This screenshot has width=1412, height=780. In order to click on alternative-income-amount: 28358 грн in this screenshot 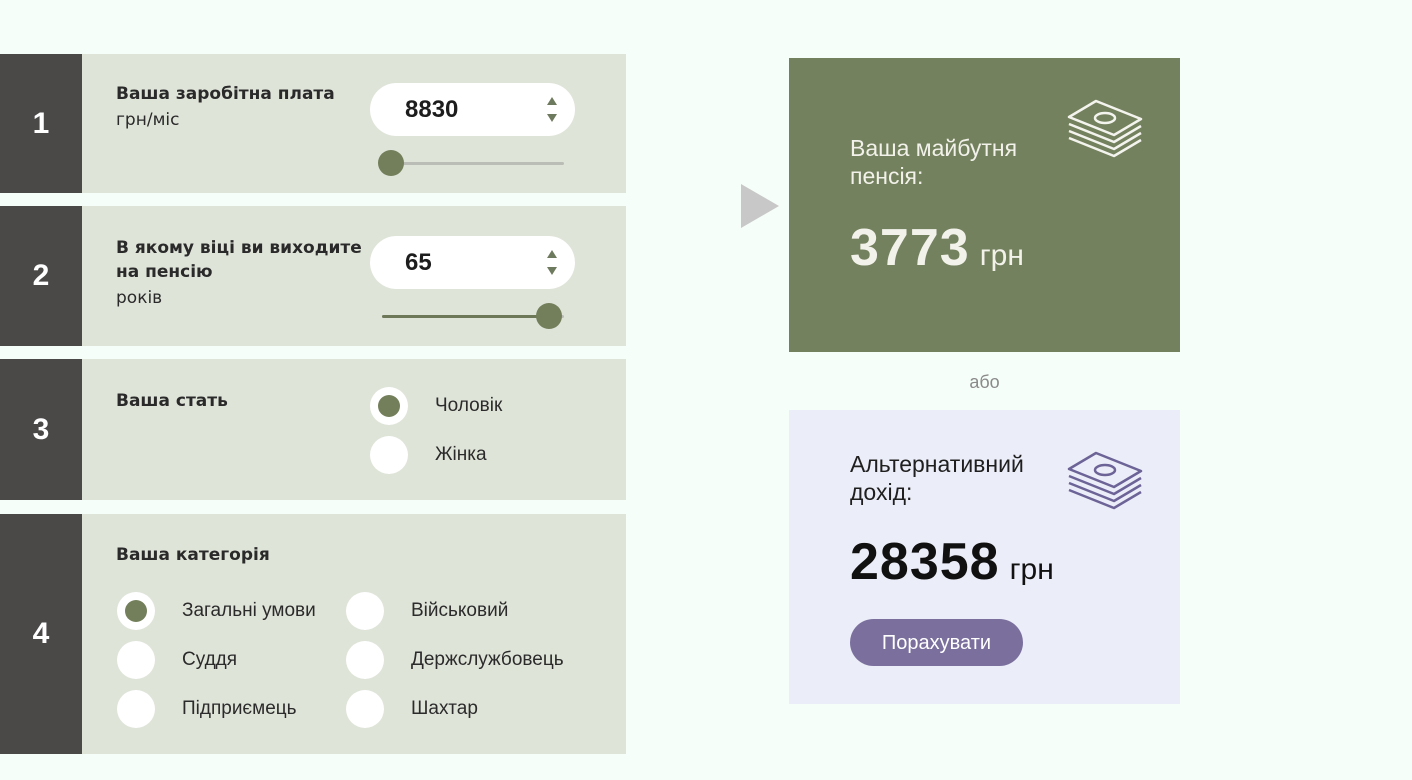, I will do `click(952, 562)`.